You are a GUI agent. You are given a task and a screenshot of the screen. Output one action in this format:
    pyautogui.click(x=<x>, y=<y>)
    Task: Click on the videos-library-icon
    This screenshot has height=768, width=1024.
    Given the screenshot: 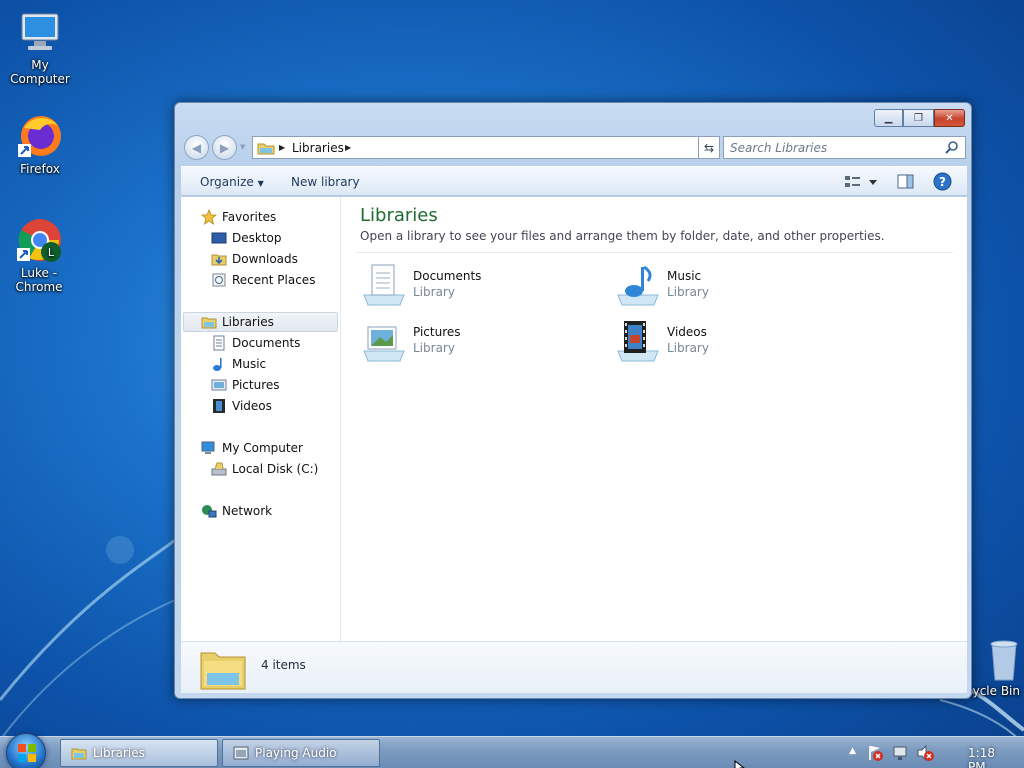 What is the action you would take?
    pyautogui.click(x=638, y=341)
    